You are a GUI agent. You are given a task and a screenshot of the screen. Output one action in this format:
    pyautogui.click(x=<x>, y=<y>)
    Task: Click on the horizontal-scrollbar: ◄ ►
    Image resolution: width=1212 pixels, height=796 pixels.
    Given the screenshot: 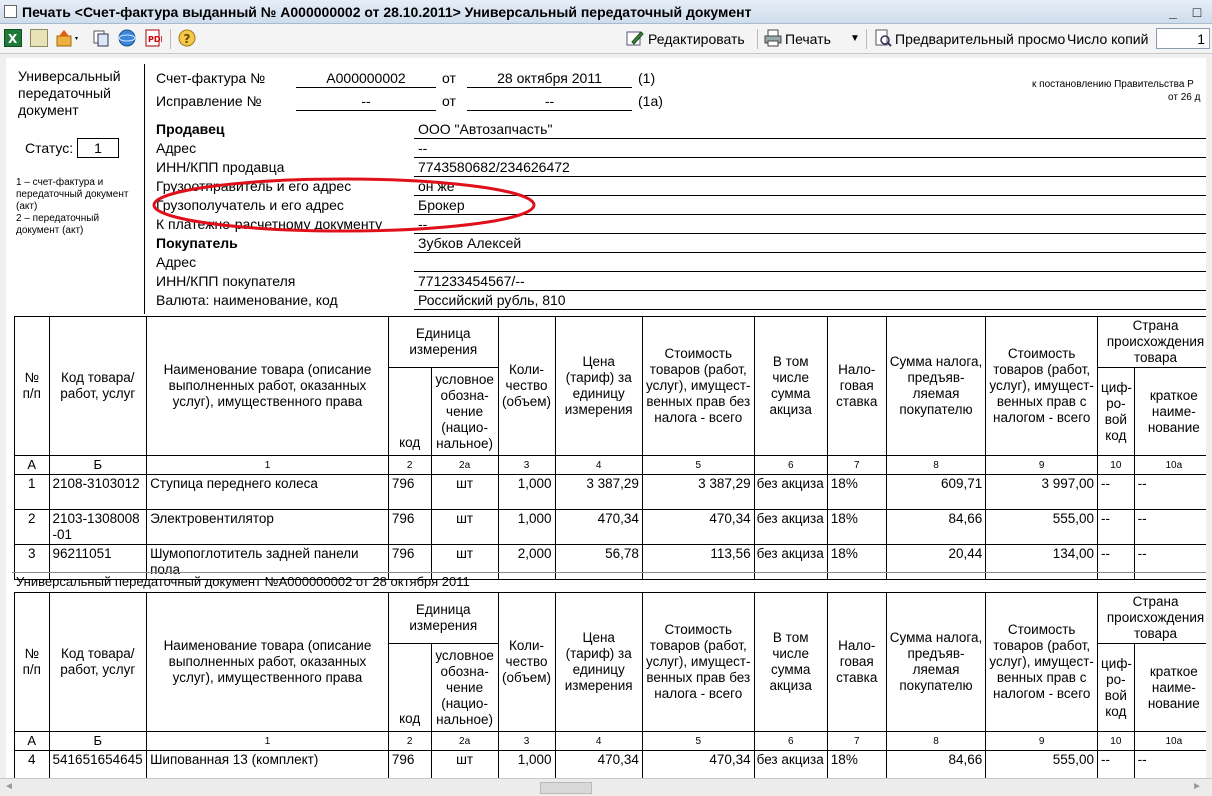 What is the action you would take?
    pyautogui.click(x=606, y=787)
    